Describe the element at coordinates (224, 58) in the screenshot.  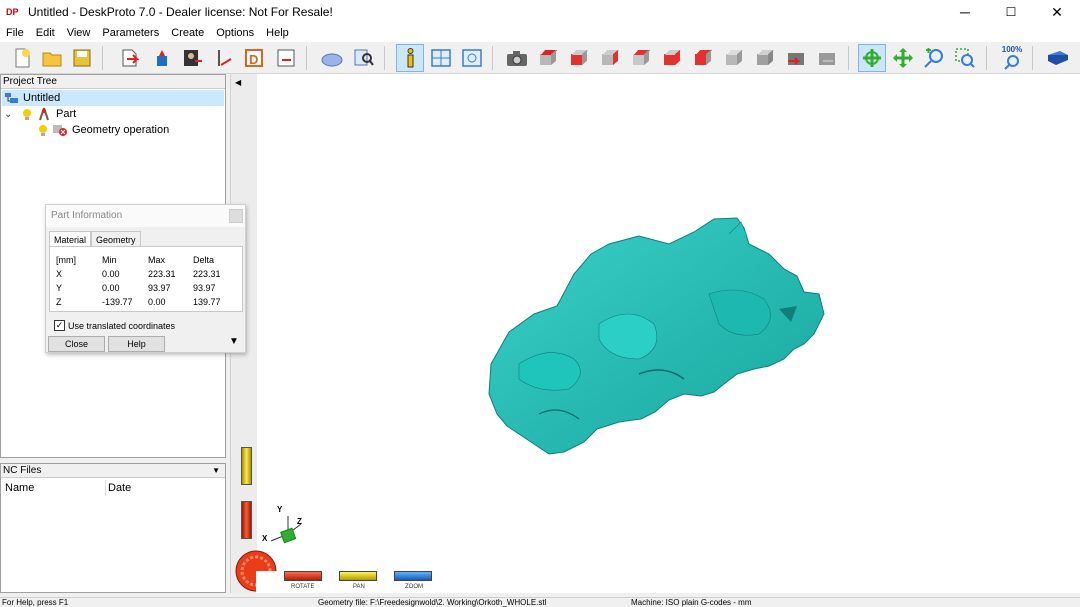
I see `vector-import-icon` at that location.